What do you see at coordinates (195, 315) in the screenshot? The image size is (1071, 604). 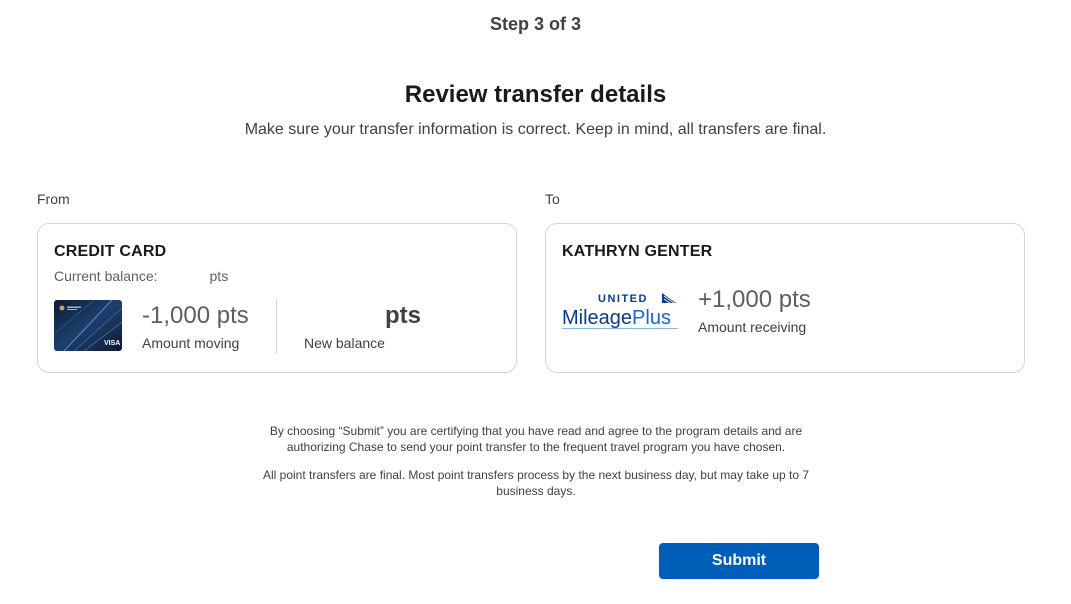 I see `amount-moving-value: -1,000 pts` at bounding box center [195, 315].